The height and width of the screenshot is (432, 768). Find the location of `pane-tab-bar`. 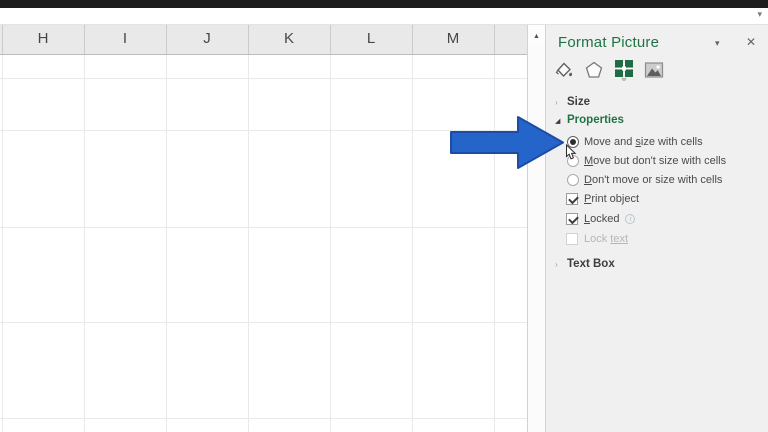

pane-tab-bar is located at coordinates (608, 70).